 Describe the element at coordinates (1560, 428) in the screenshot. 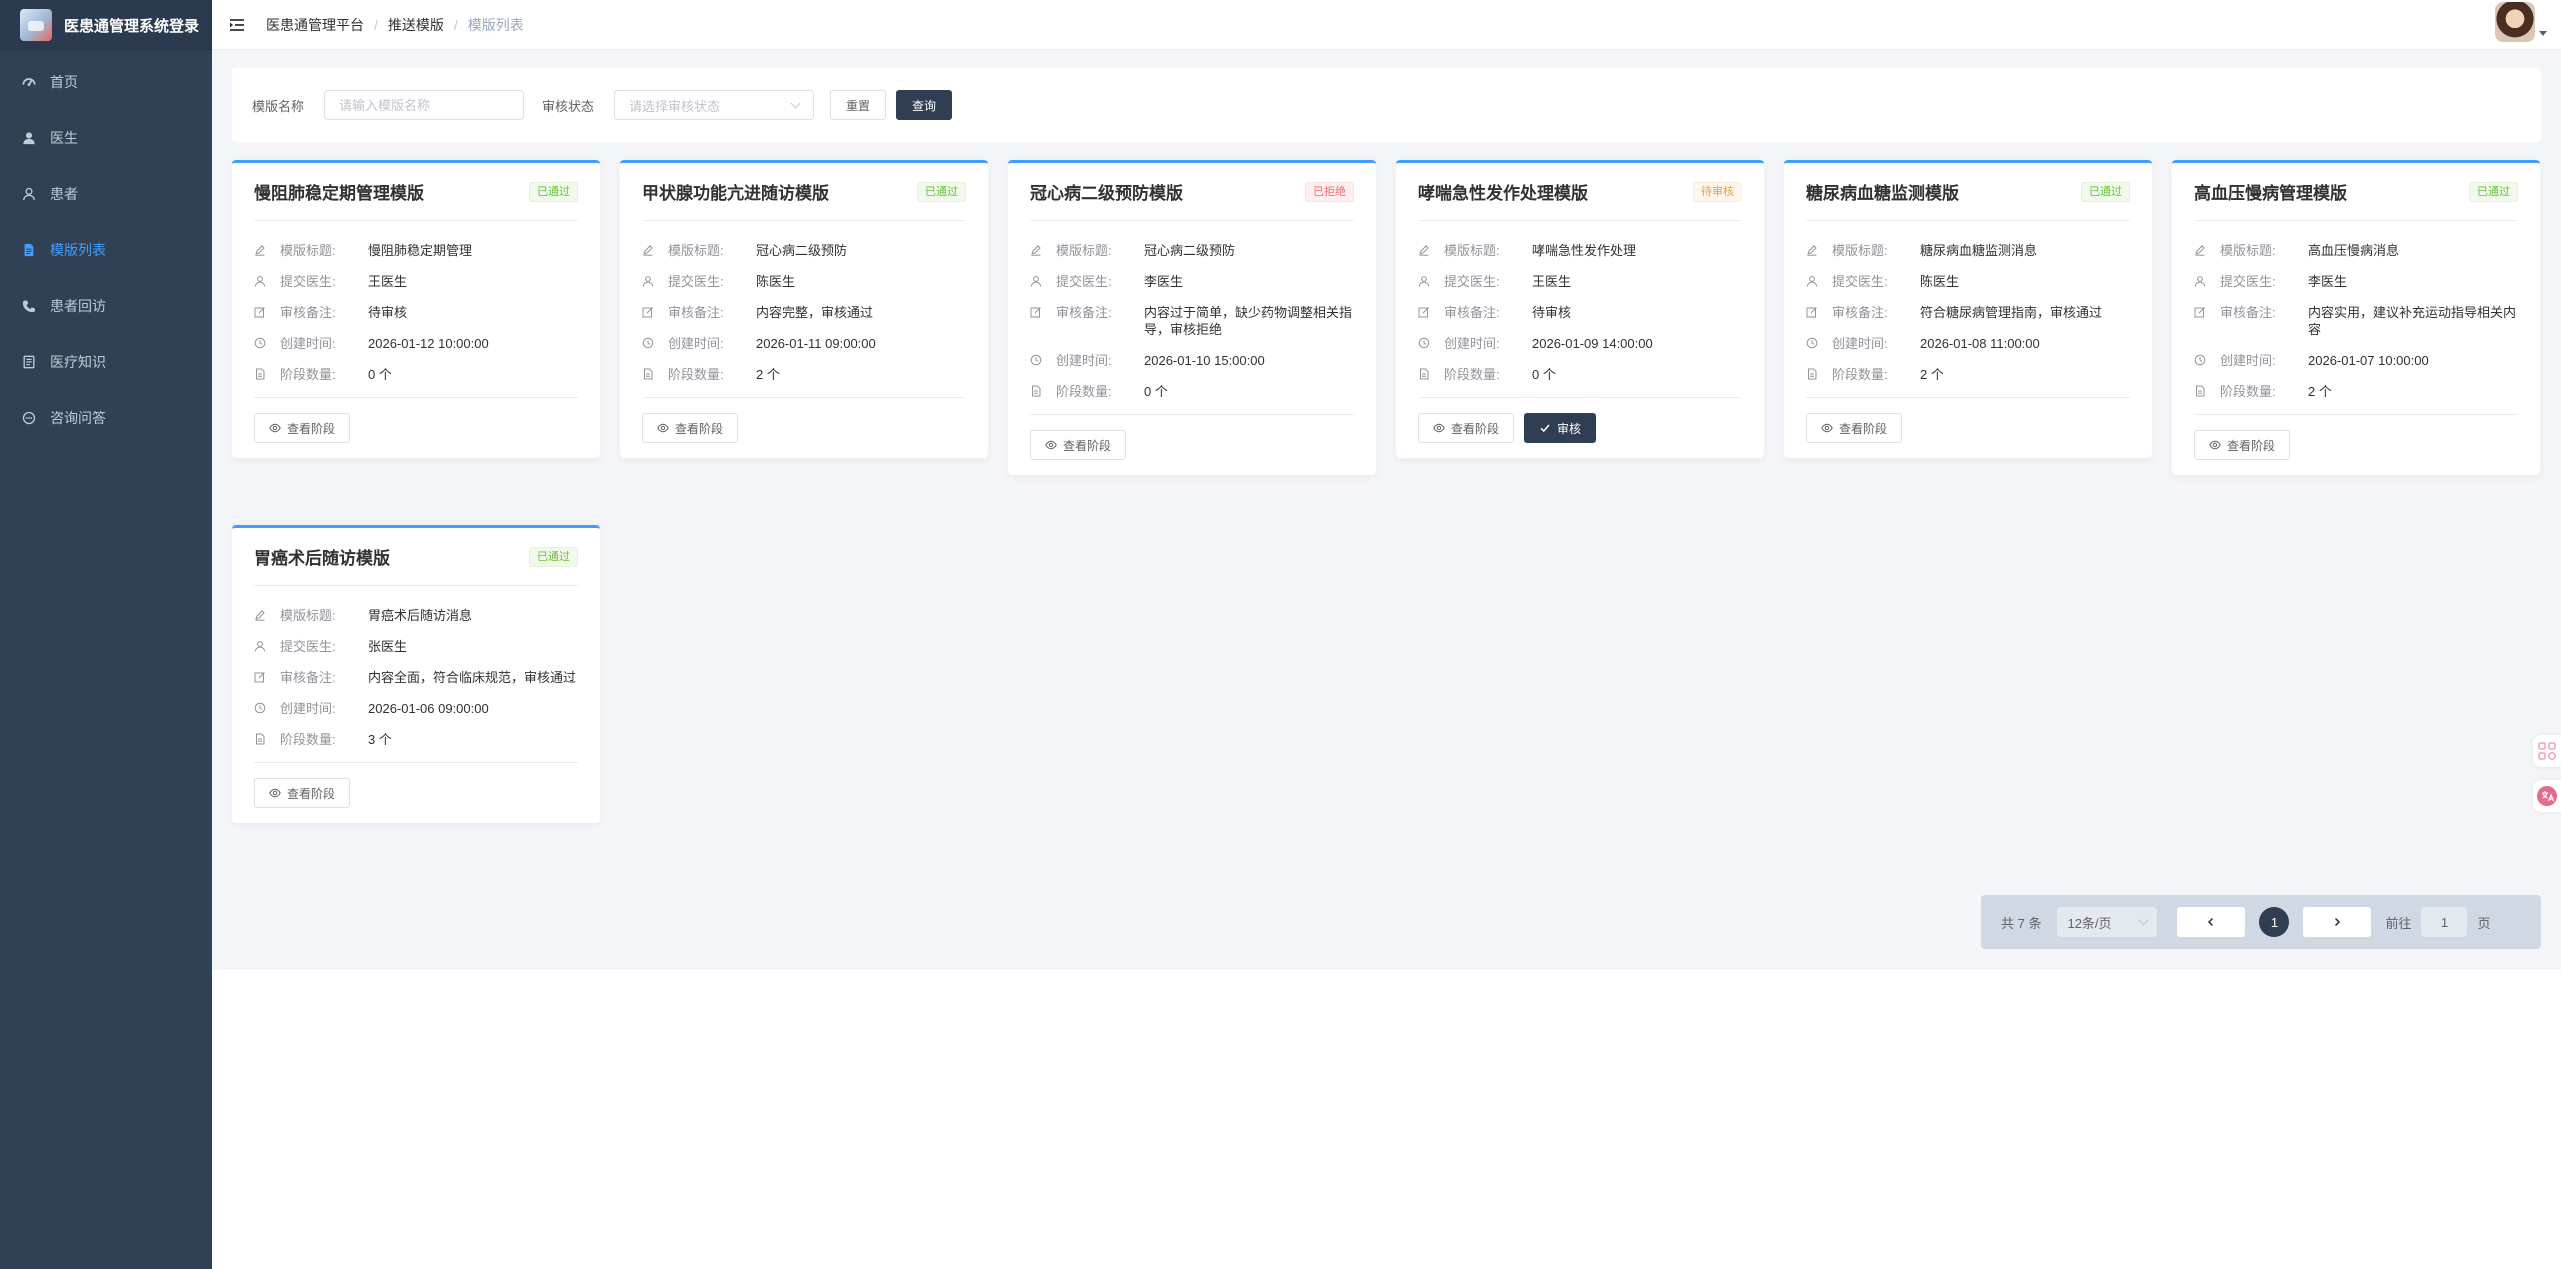

I see `review-button: 审核` at that location.